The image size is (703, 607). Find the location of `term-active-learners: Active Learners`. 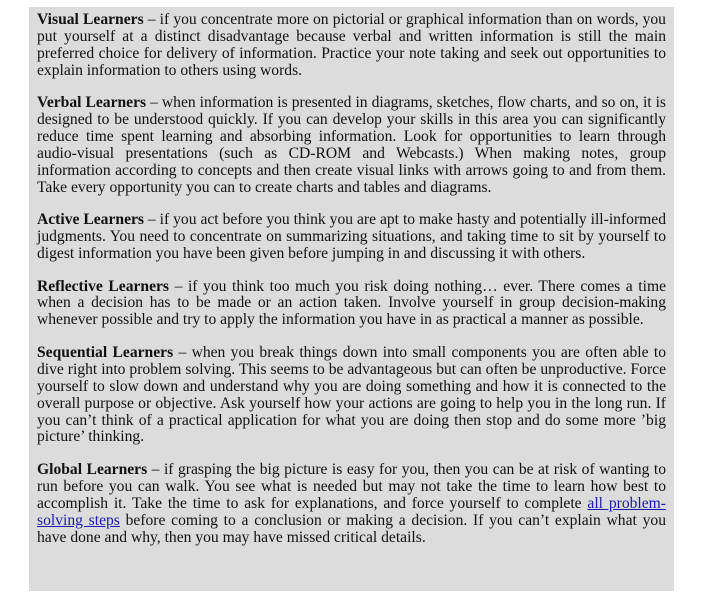

term-active-learners: Active Learners is located at coordinates (90, 220).